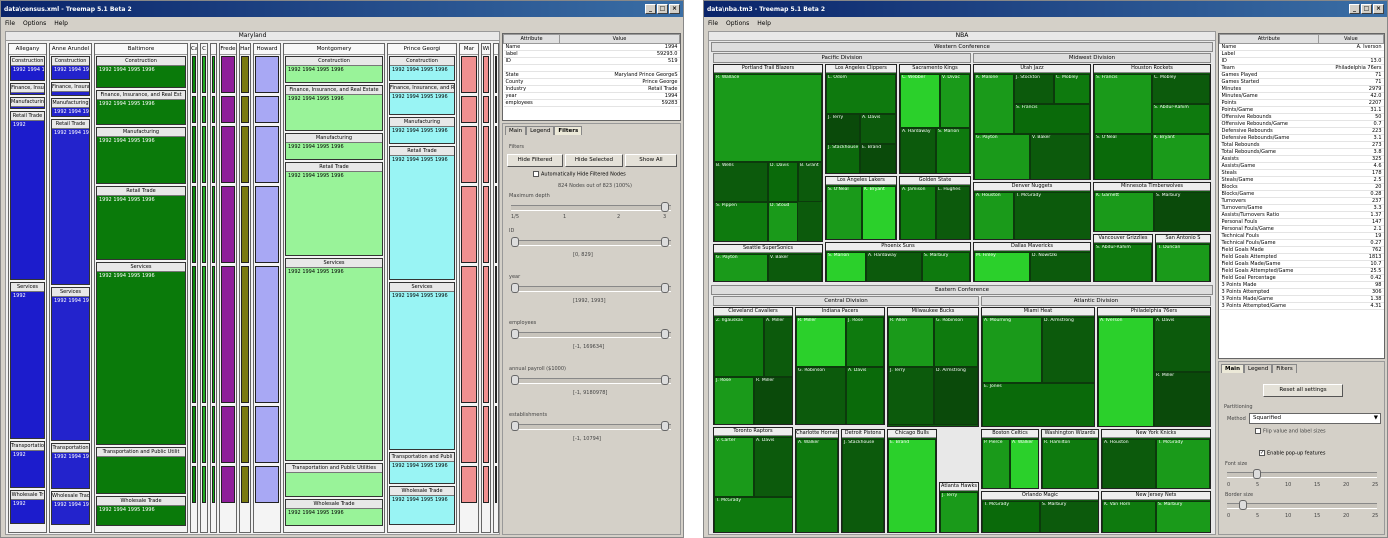 Image resolution: width=1388 pixels, height=538 pixels. I want to click on menu-help: Help, so click(764, 23).